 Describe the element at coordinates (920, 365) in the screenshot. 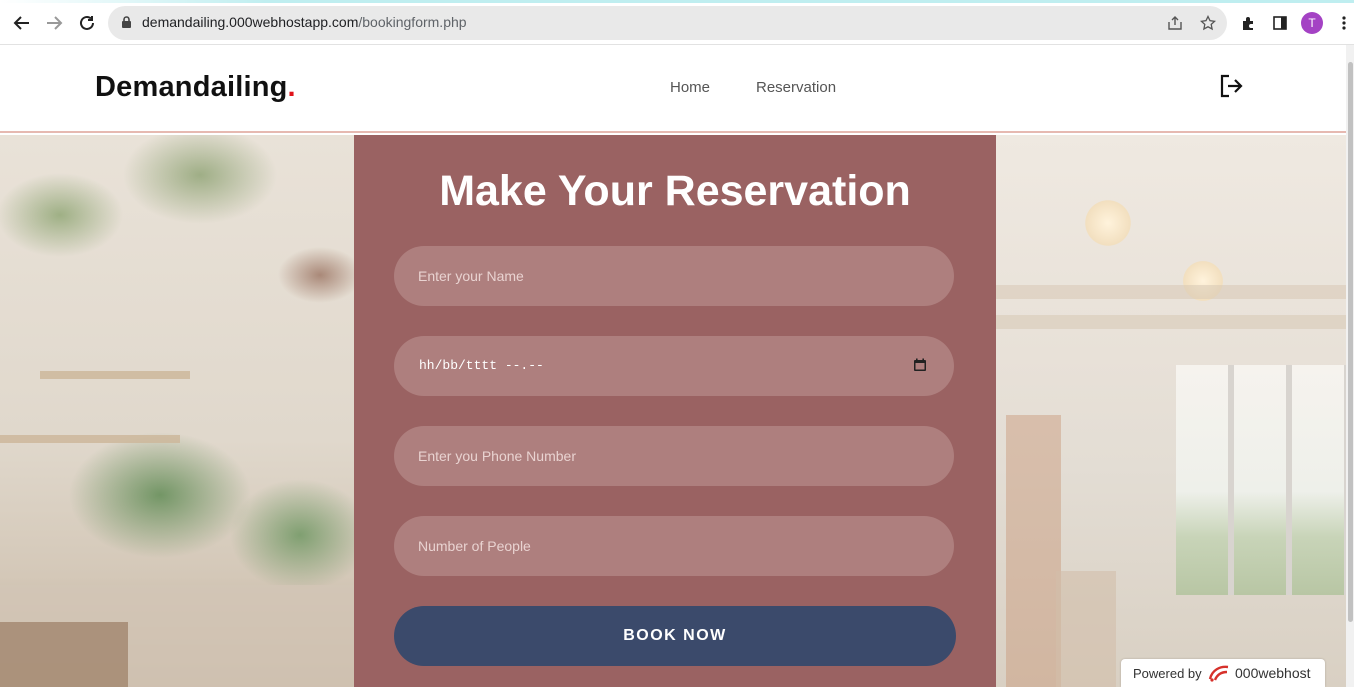

I see `calendar-icon` at that location.